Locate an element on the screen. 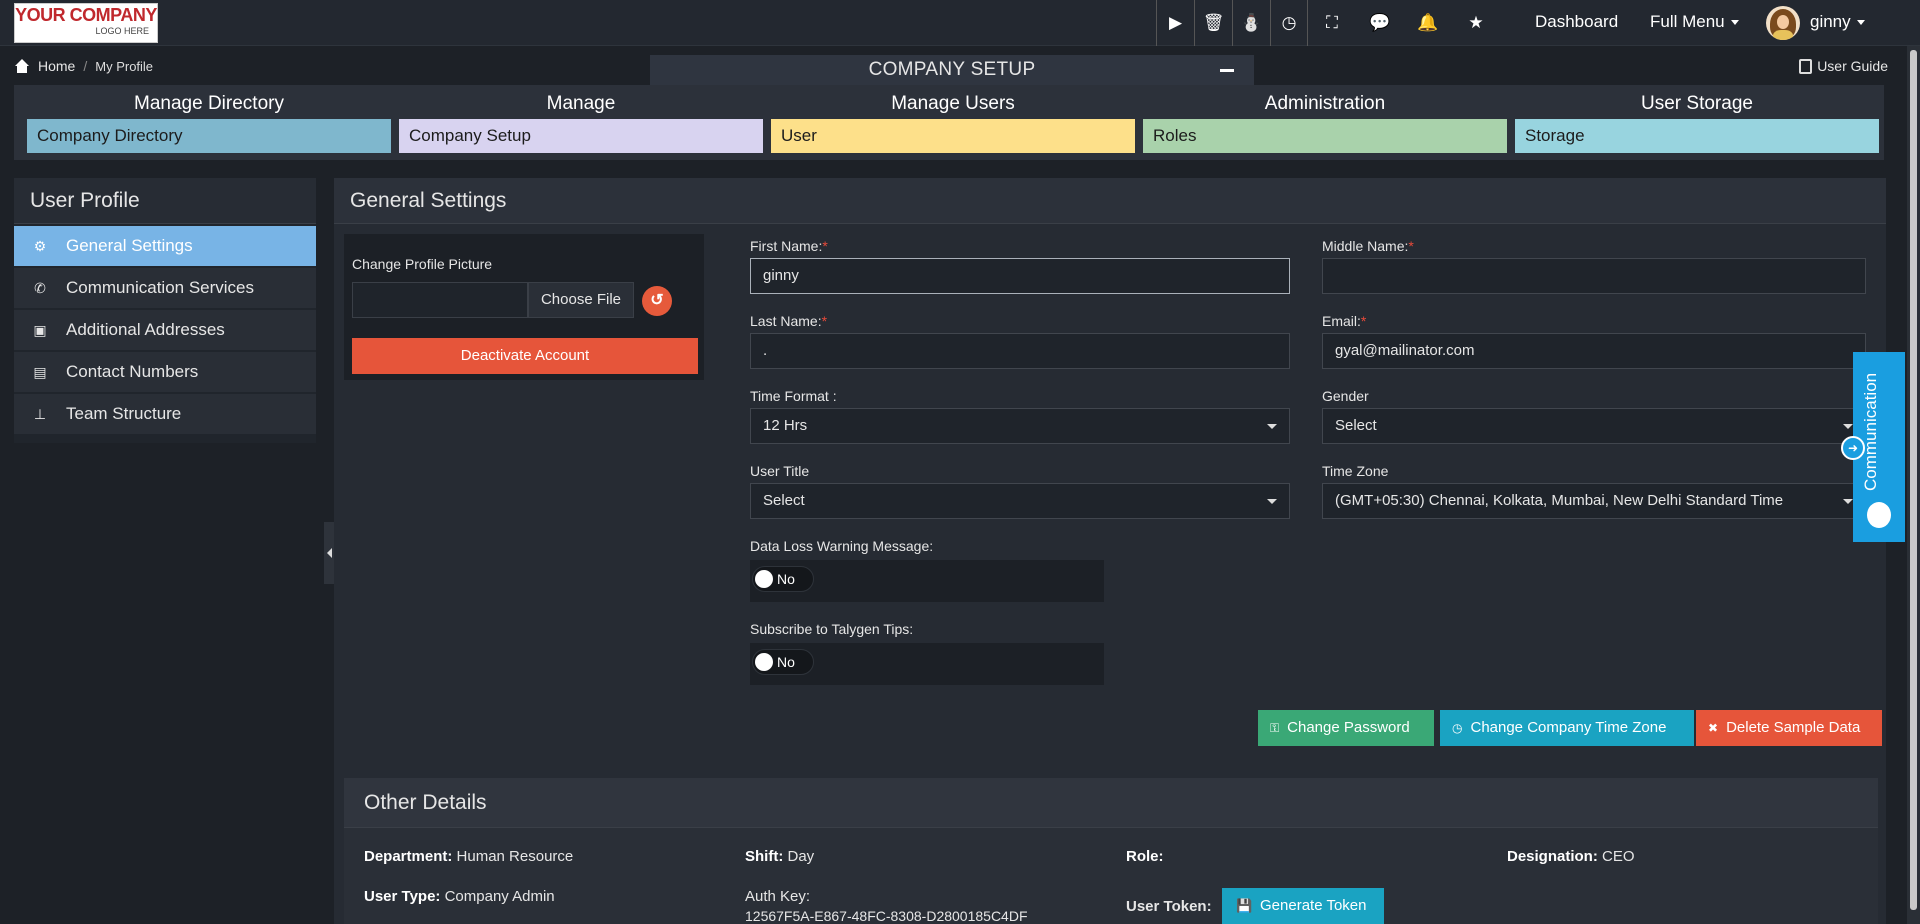 This screenshot has width=1920, height=924. data-loss-toggle-wrap: No is located at coordinates (927, 581).